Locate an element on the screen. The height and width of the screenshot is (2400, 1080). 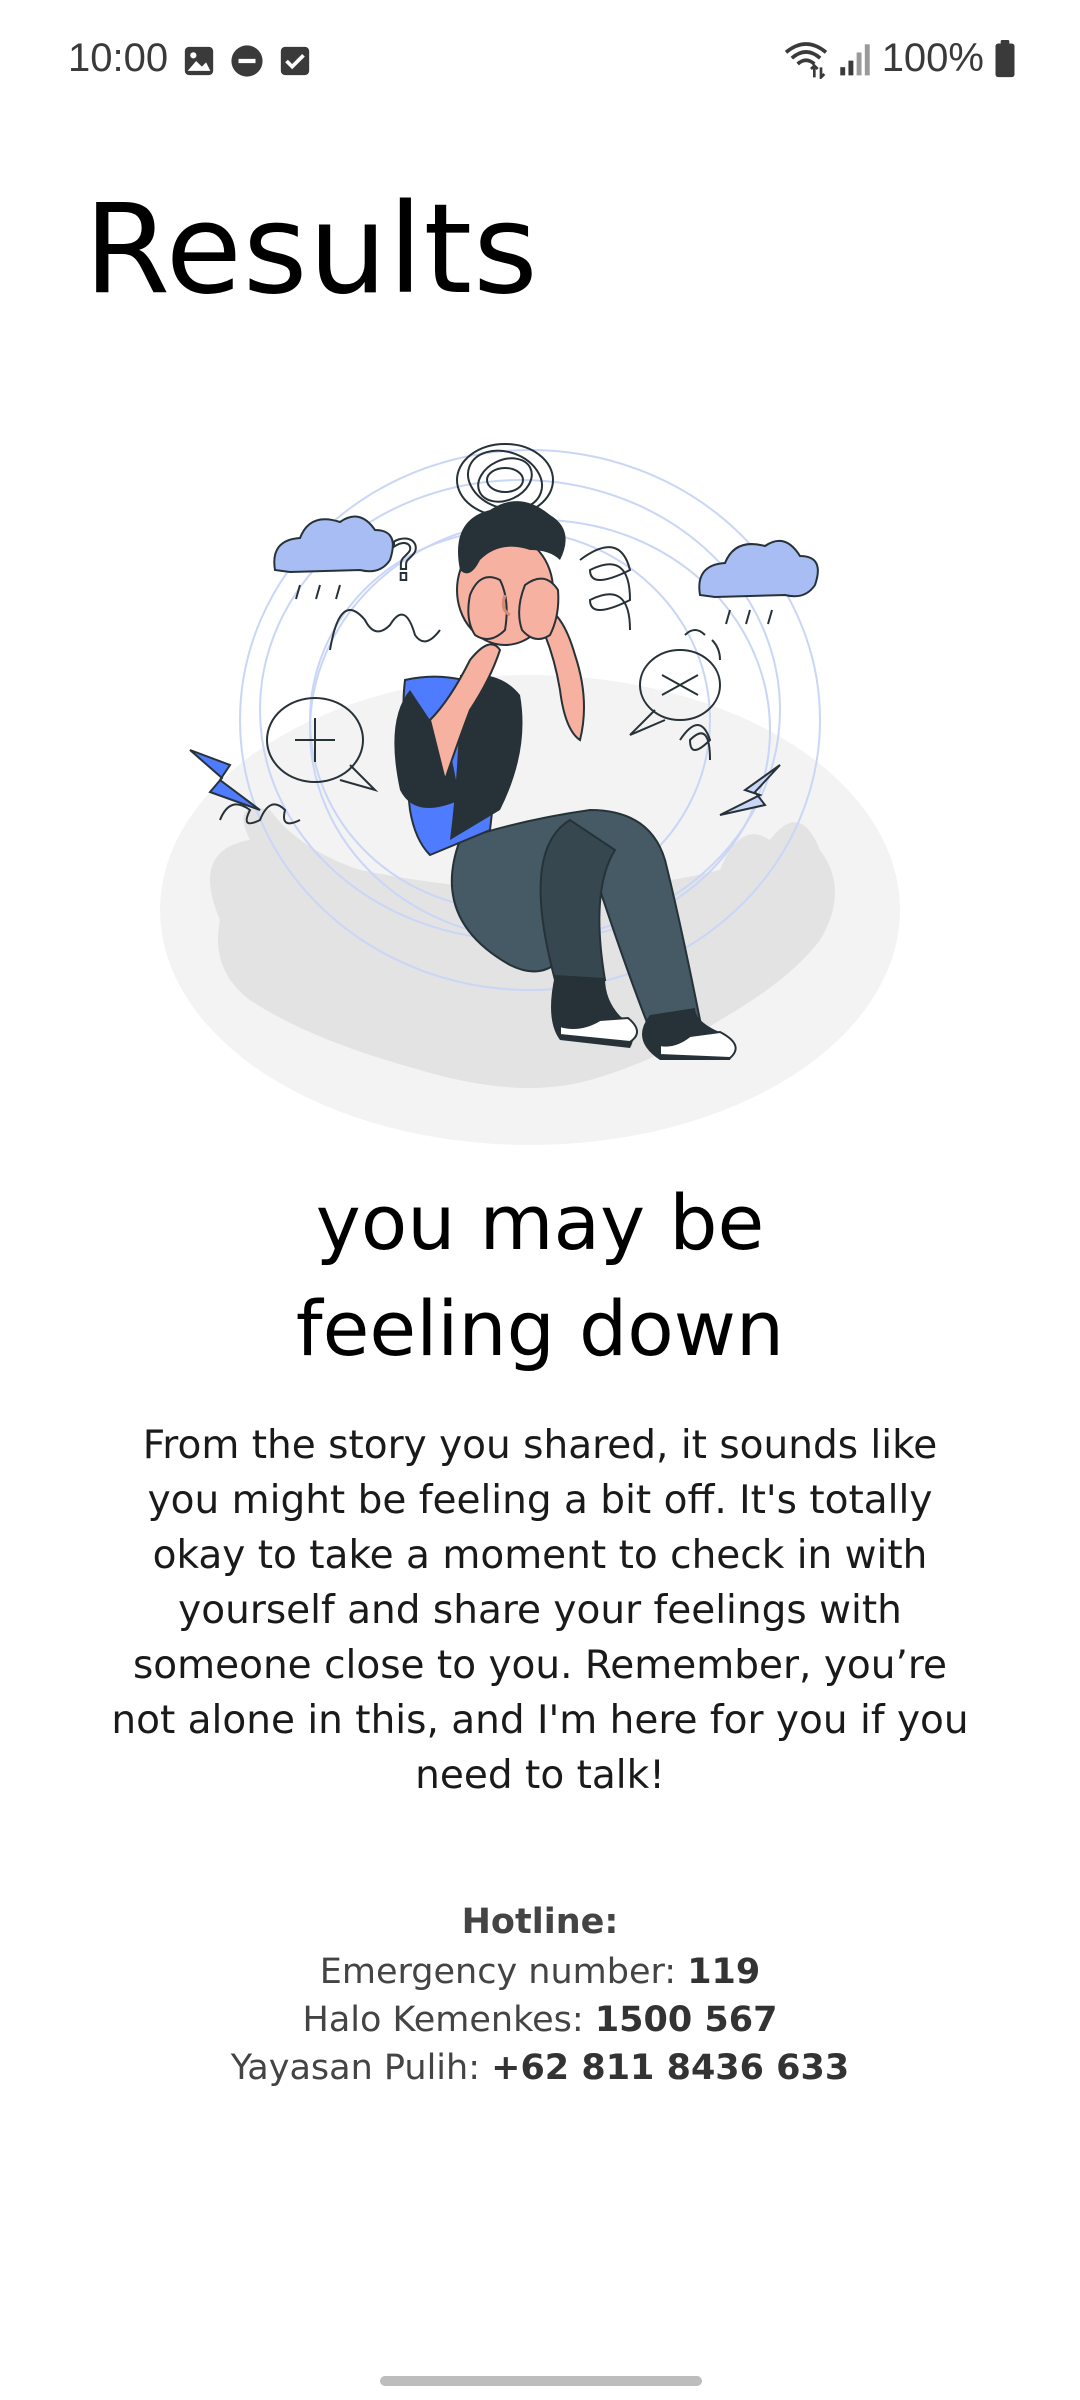
battery-percentage: 100% is located at coordinates (932, 58).